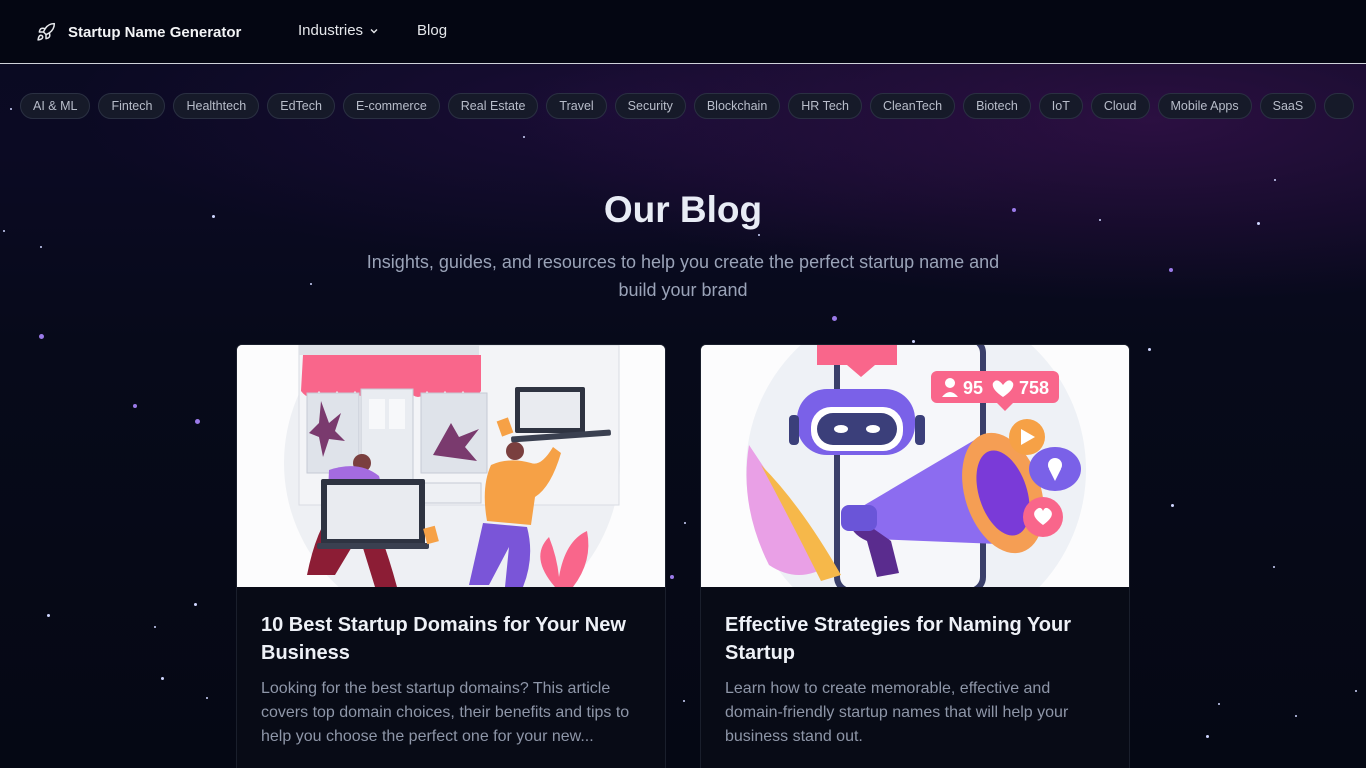  I want to click on post-illustration-storefront, so click(451, 466).